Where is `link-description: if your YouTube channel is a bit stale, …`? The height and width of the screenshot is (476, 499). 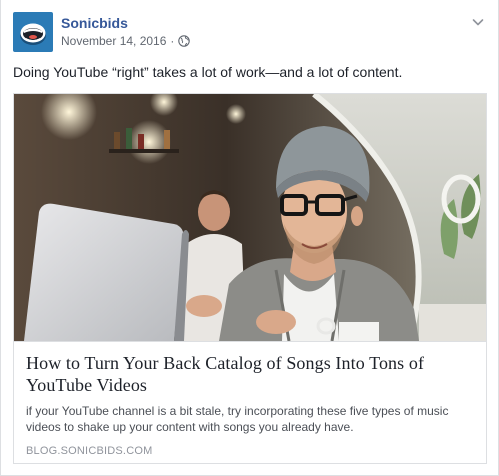 link-description: if your YouTube channel is a bit stale, … is located at coordinates (250, 419).